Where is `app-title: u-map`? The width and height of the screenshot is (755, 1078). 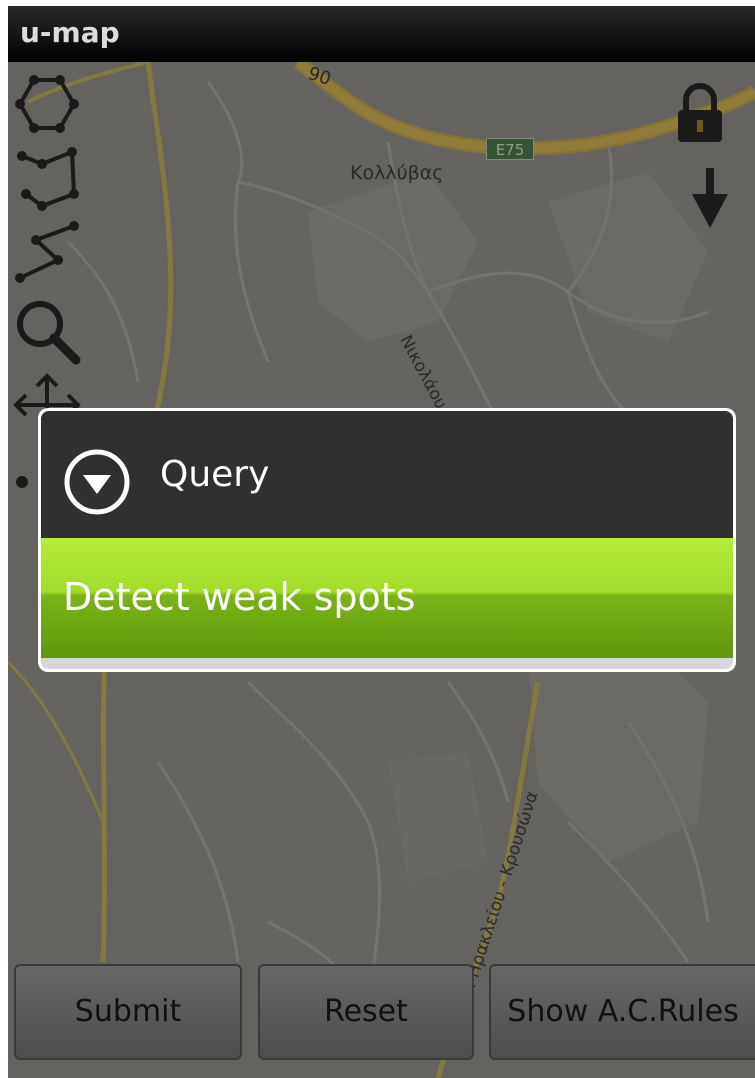
app-title: u-map is located at coordinates (70, 32).